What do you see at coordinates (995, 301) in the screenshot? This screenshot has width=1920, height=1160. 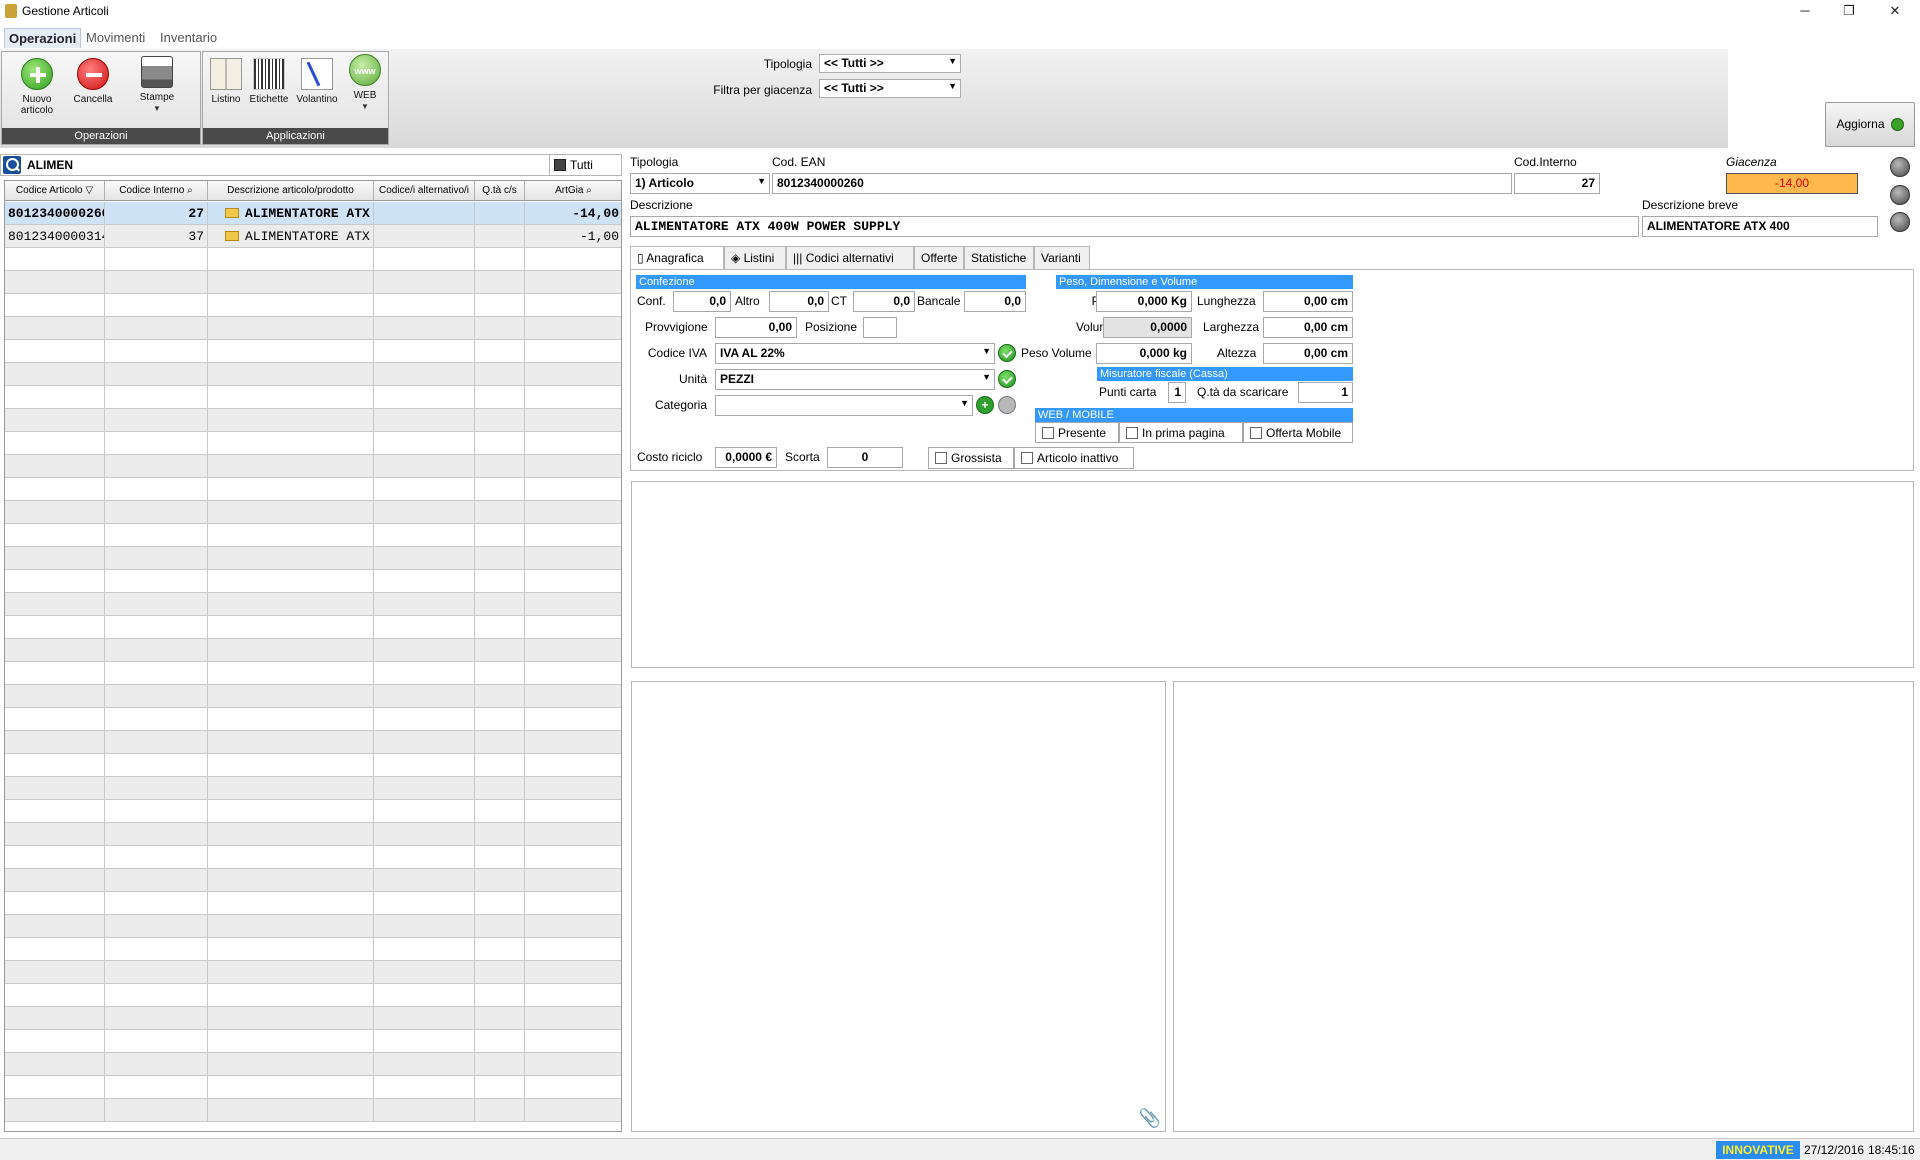 I see `bancale-field: 0,0` at bounding box center [995, 301].